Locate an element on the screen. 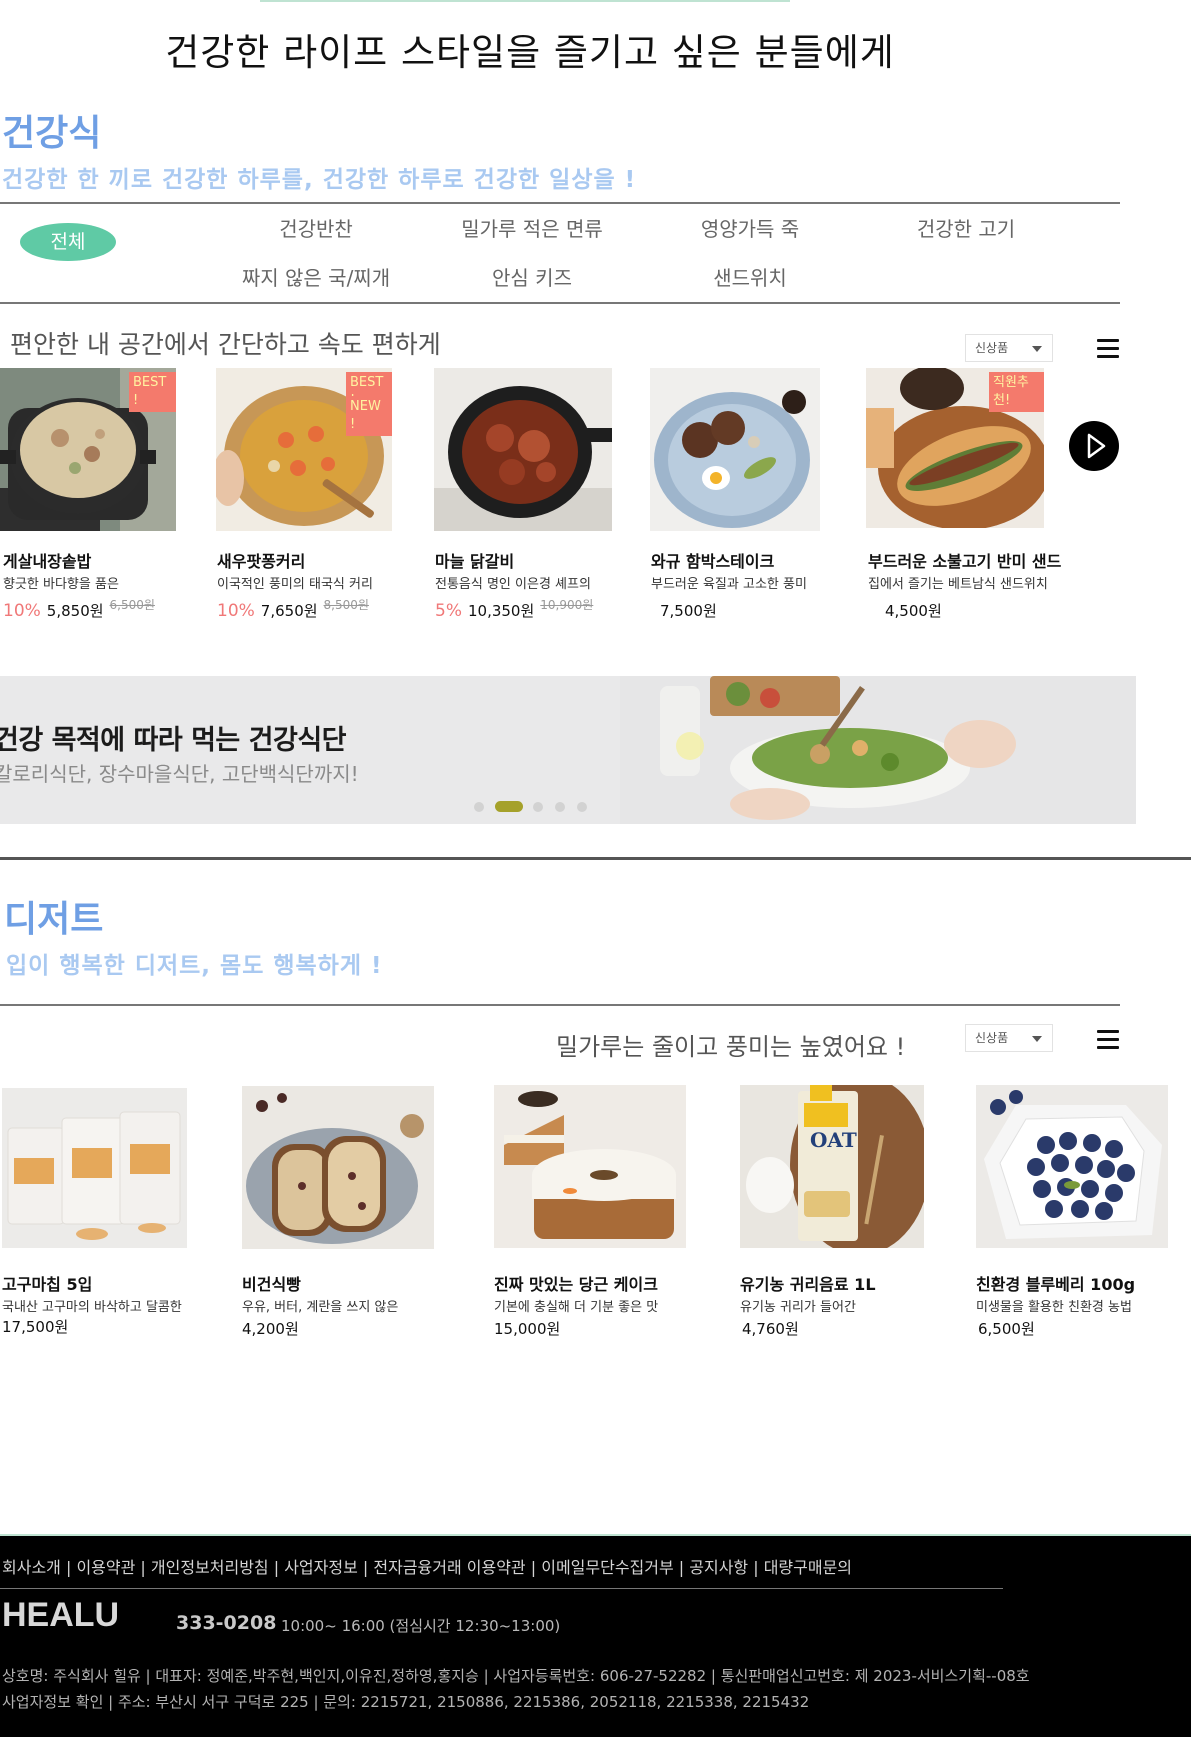  sale-price: 15,000원 is located at coordinates (527, 1329).